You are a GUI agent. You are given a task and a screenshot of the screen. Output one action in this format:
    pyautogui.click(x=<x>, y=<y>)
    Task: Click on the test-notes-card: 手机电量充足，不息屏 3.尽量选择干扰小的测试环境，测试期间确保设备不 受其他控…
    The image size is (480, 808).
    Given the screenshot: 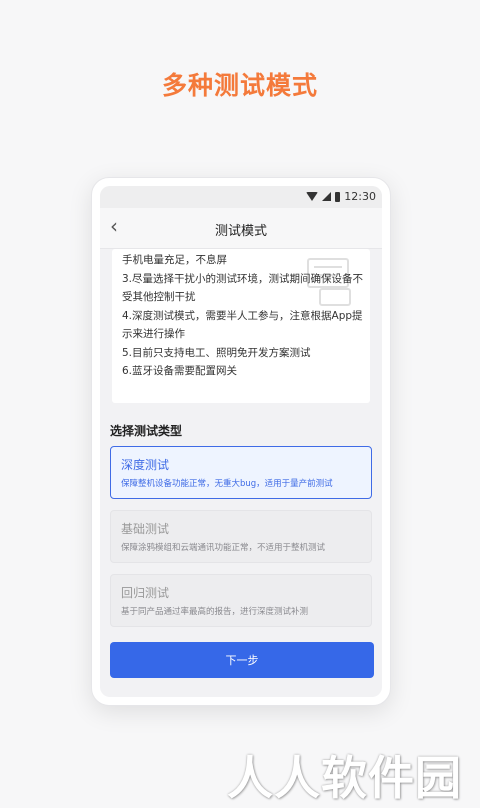 What is the action you would take?
    pyautogui.click(x=241, y=326)
    